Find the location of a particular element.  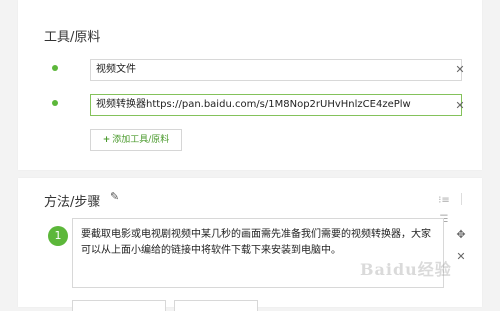

tool-input-1: 视频文件 is located at coordinates (276, 70).